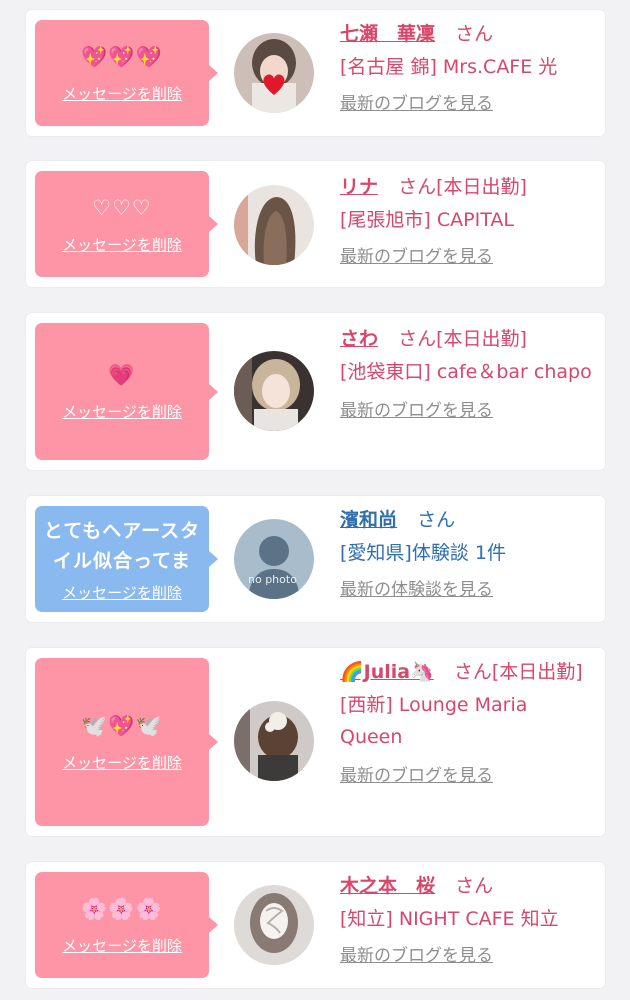 Image resolution: width=630 pixels, height=1000 pixels. I want to click on cast-name-link: リナ, so click(359, 187).